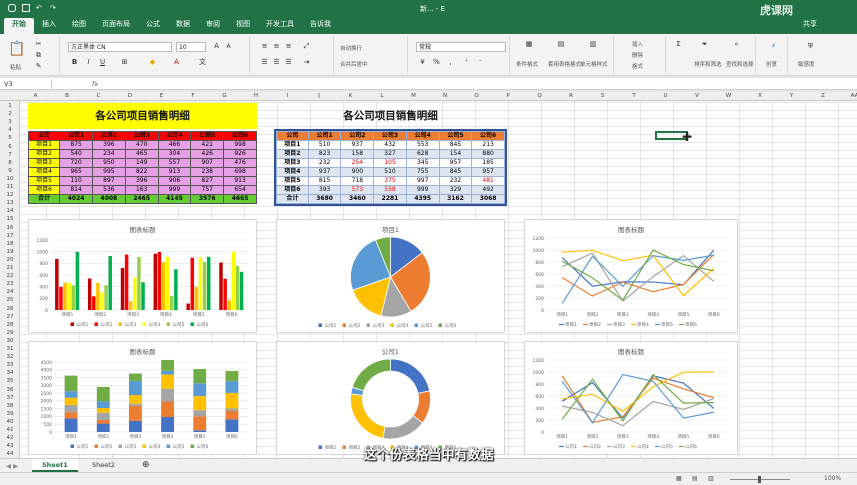  I want to click on table-cell: 304, so click(174, 154).